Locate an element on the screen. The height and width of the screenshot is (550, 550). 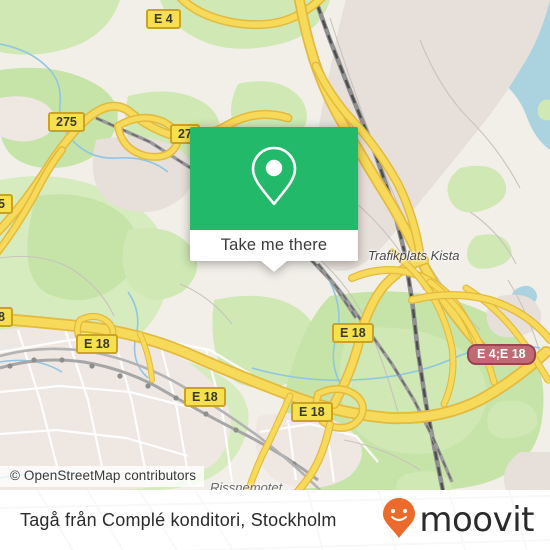
road-shield: 275 is located at coordinates (66, 122).